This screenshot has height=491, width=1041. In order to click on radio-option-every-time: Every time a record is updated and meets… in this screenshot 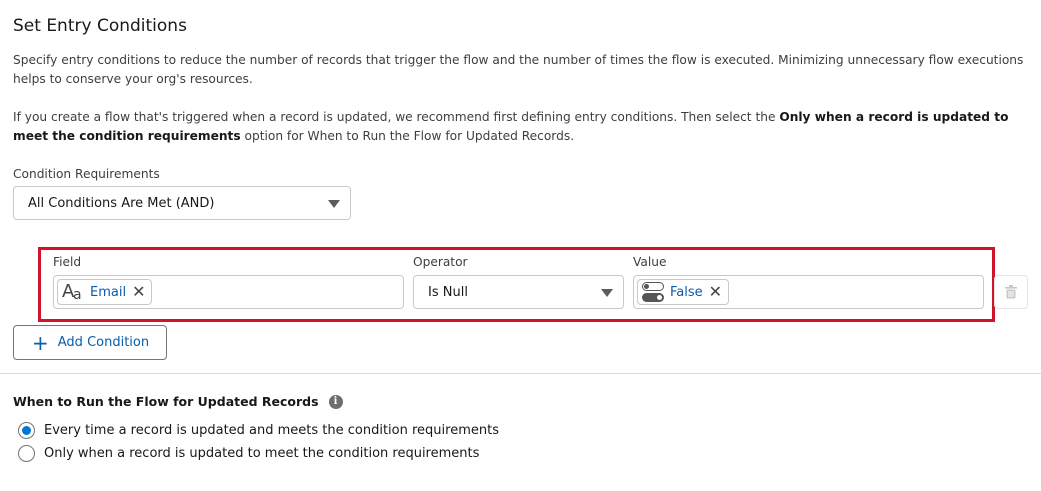, I will do `click(258, 430)`.